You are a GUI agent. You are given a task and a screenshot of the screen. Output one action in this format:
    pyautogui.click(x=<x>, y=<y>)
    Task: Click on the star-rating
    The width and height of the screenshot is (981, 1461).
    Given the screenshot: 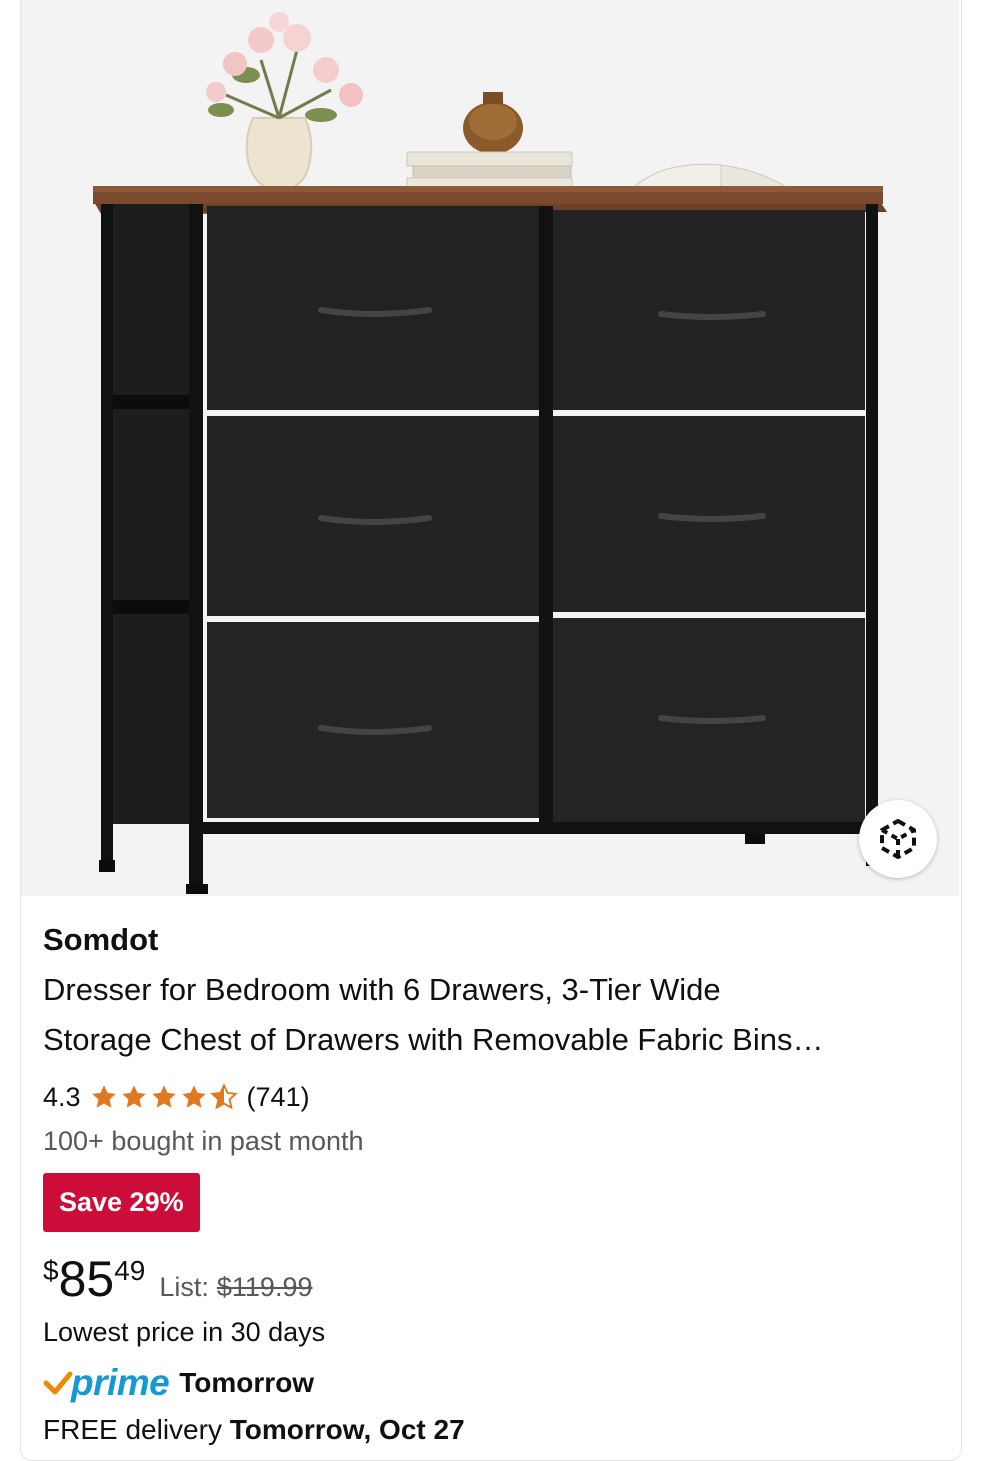 What is the action you would take?
    pyautogui.click(x=164, y=1097)
    